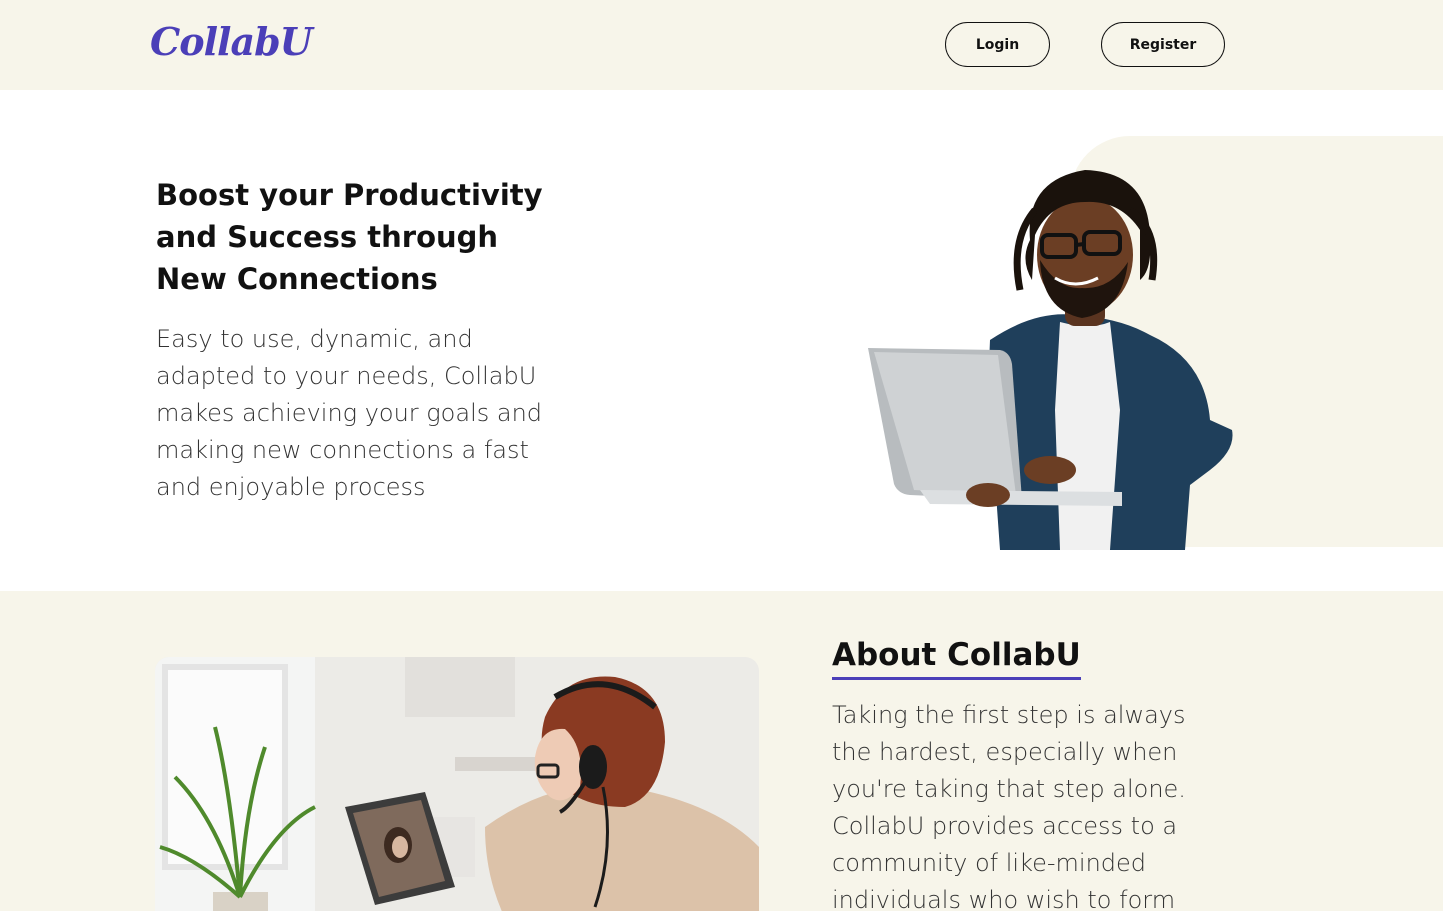  I want to click on man-with-laptop-illustration, so click(1050, 360).